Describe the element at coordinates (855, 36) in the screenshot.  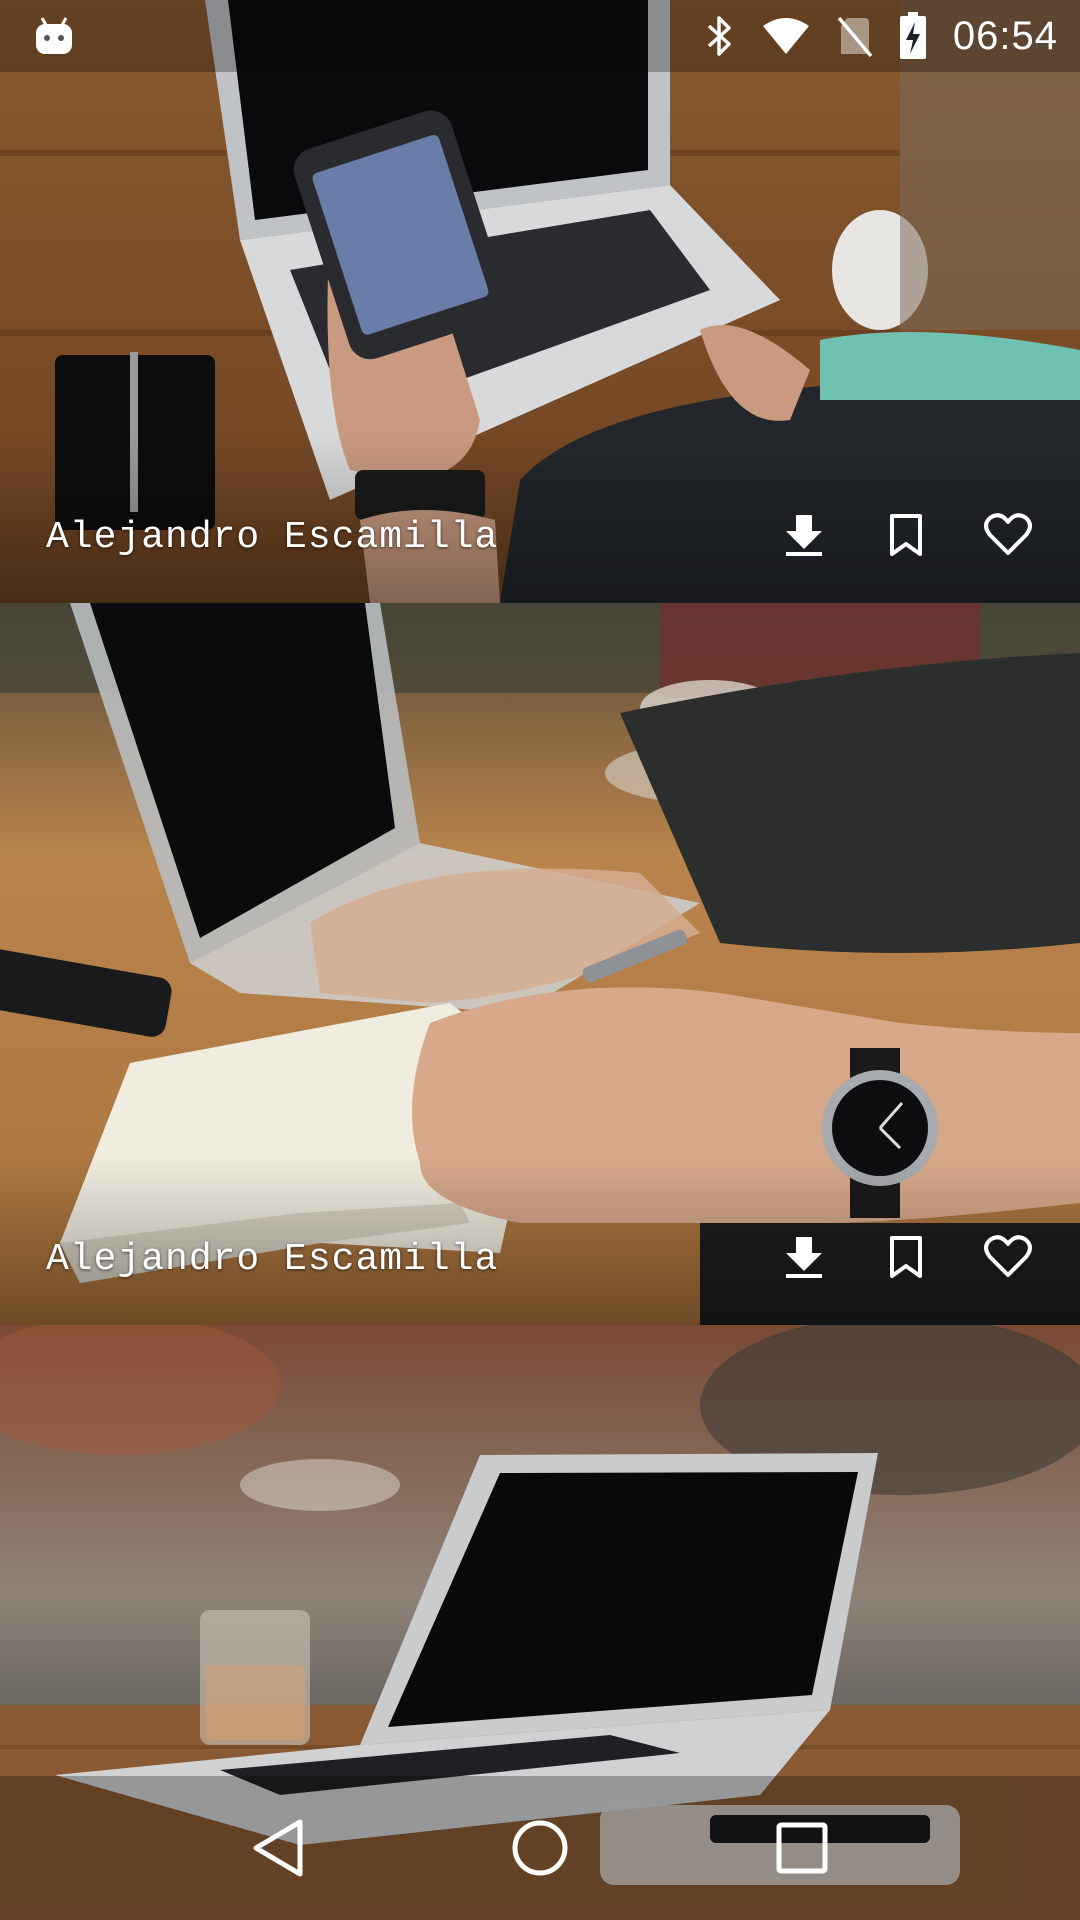
I see `no-sim-icon` at that location.